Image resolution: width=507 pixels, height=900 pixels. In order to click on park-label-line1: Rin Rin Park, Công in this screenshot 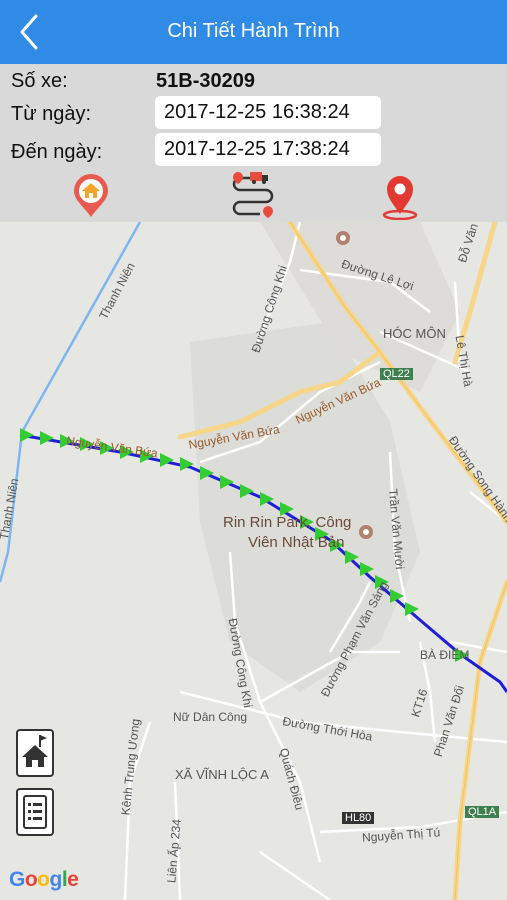, I will do `click(287, 522)`.